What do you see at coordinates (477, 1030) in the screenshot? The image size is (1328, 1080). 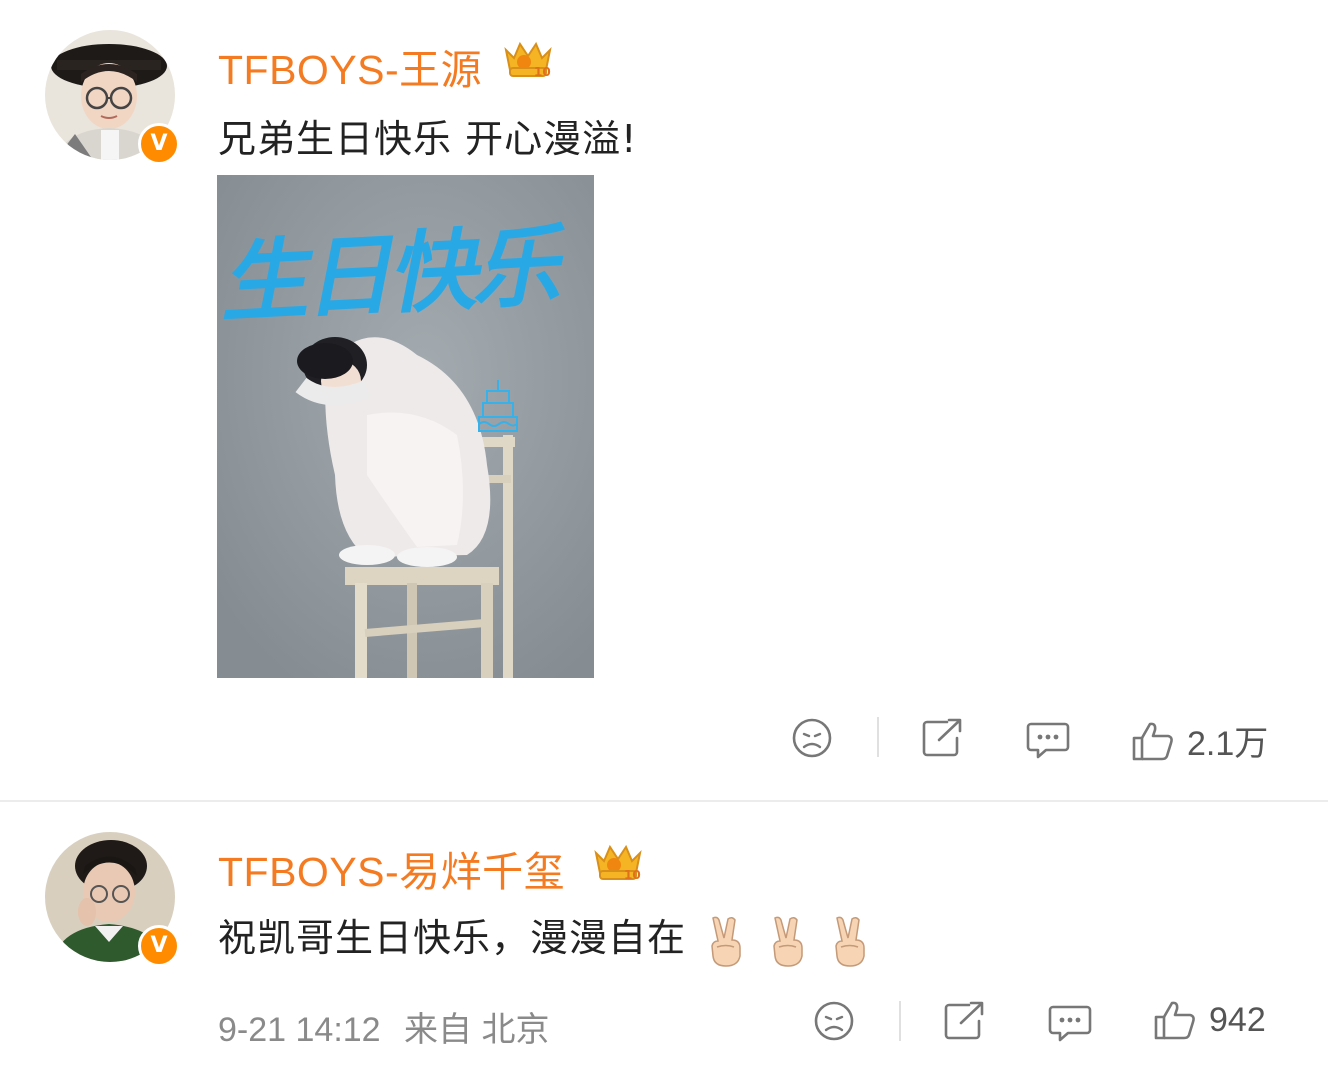 I see `post-source: 来自 北京` at bounding box center [477, 1030].